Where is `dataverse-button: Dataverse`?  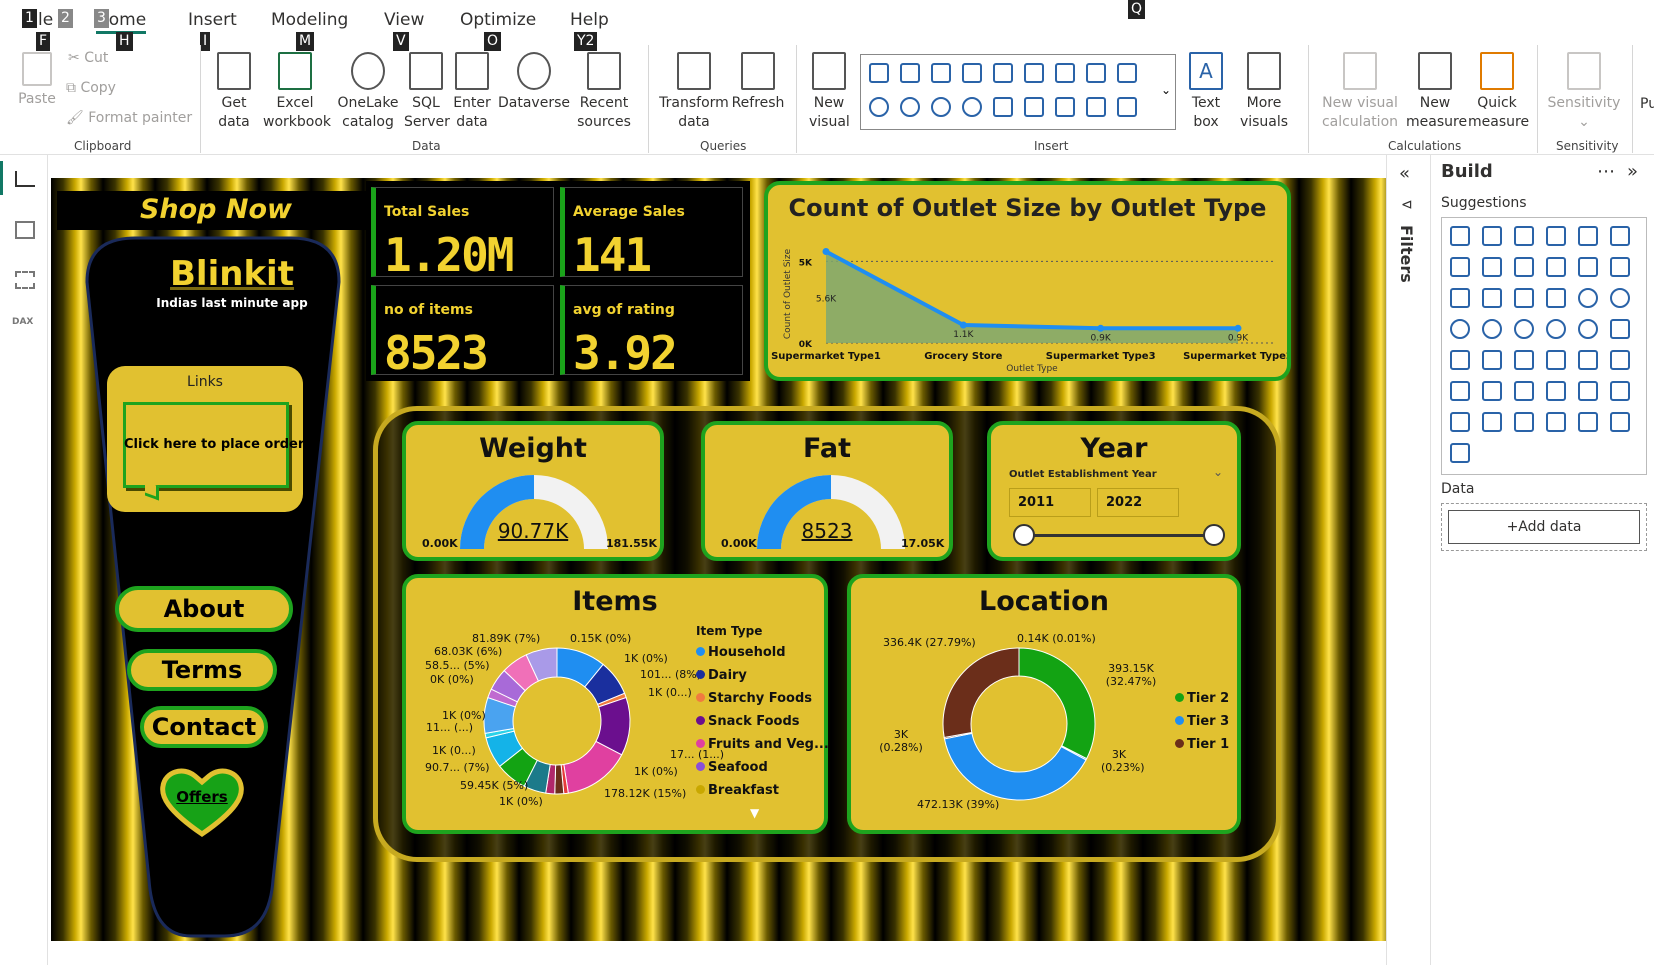
dataverse-button: Dataverse is located at coordinates (534, 82).